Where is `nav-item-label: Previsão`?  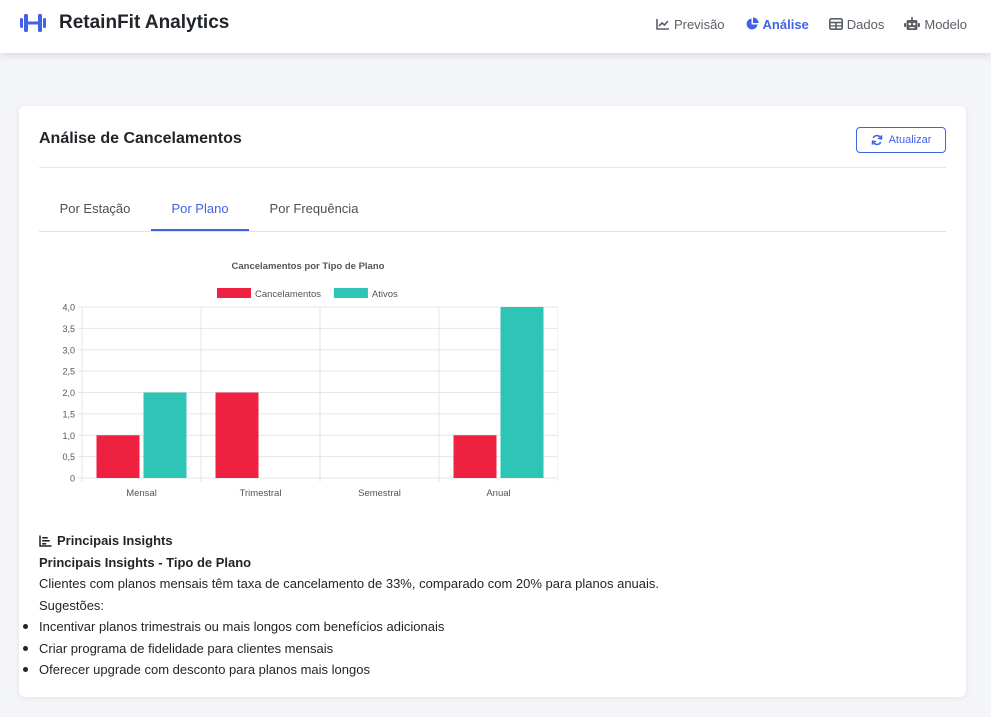 nav-item-label: Previsão is located at coordinates (699, 24).